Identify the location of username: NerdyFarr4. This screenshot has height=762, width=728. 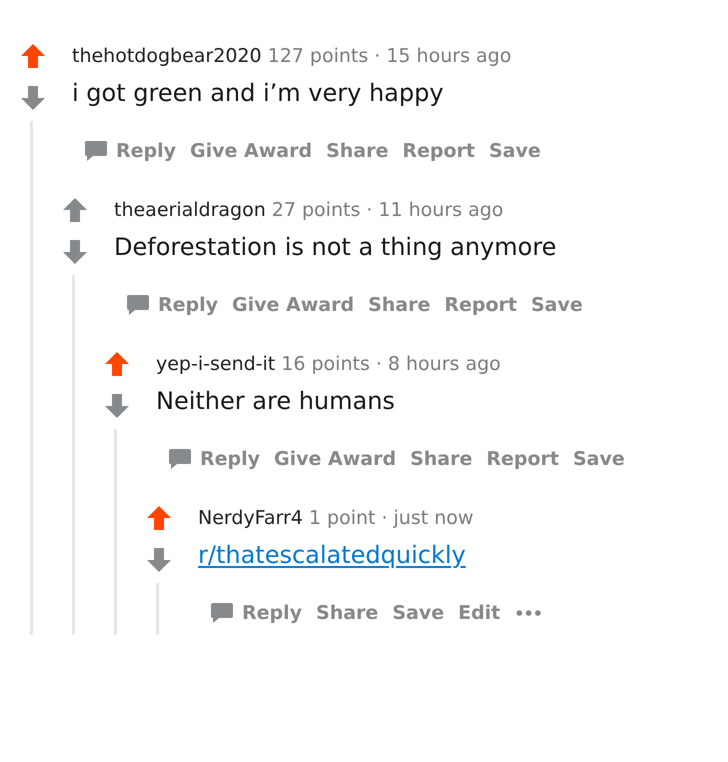
(250, 518).